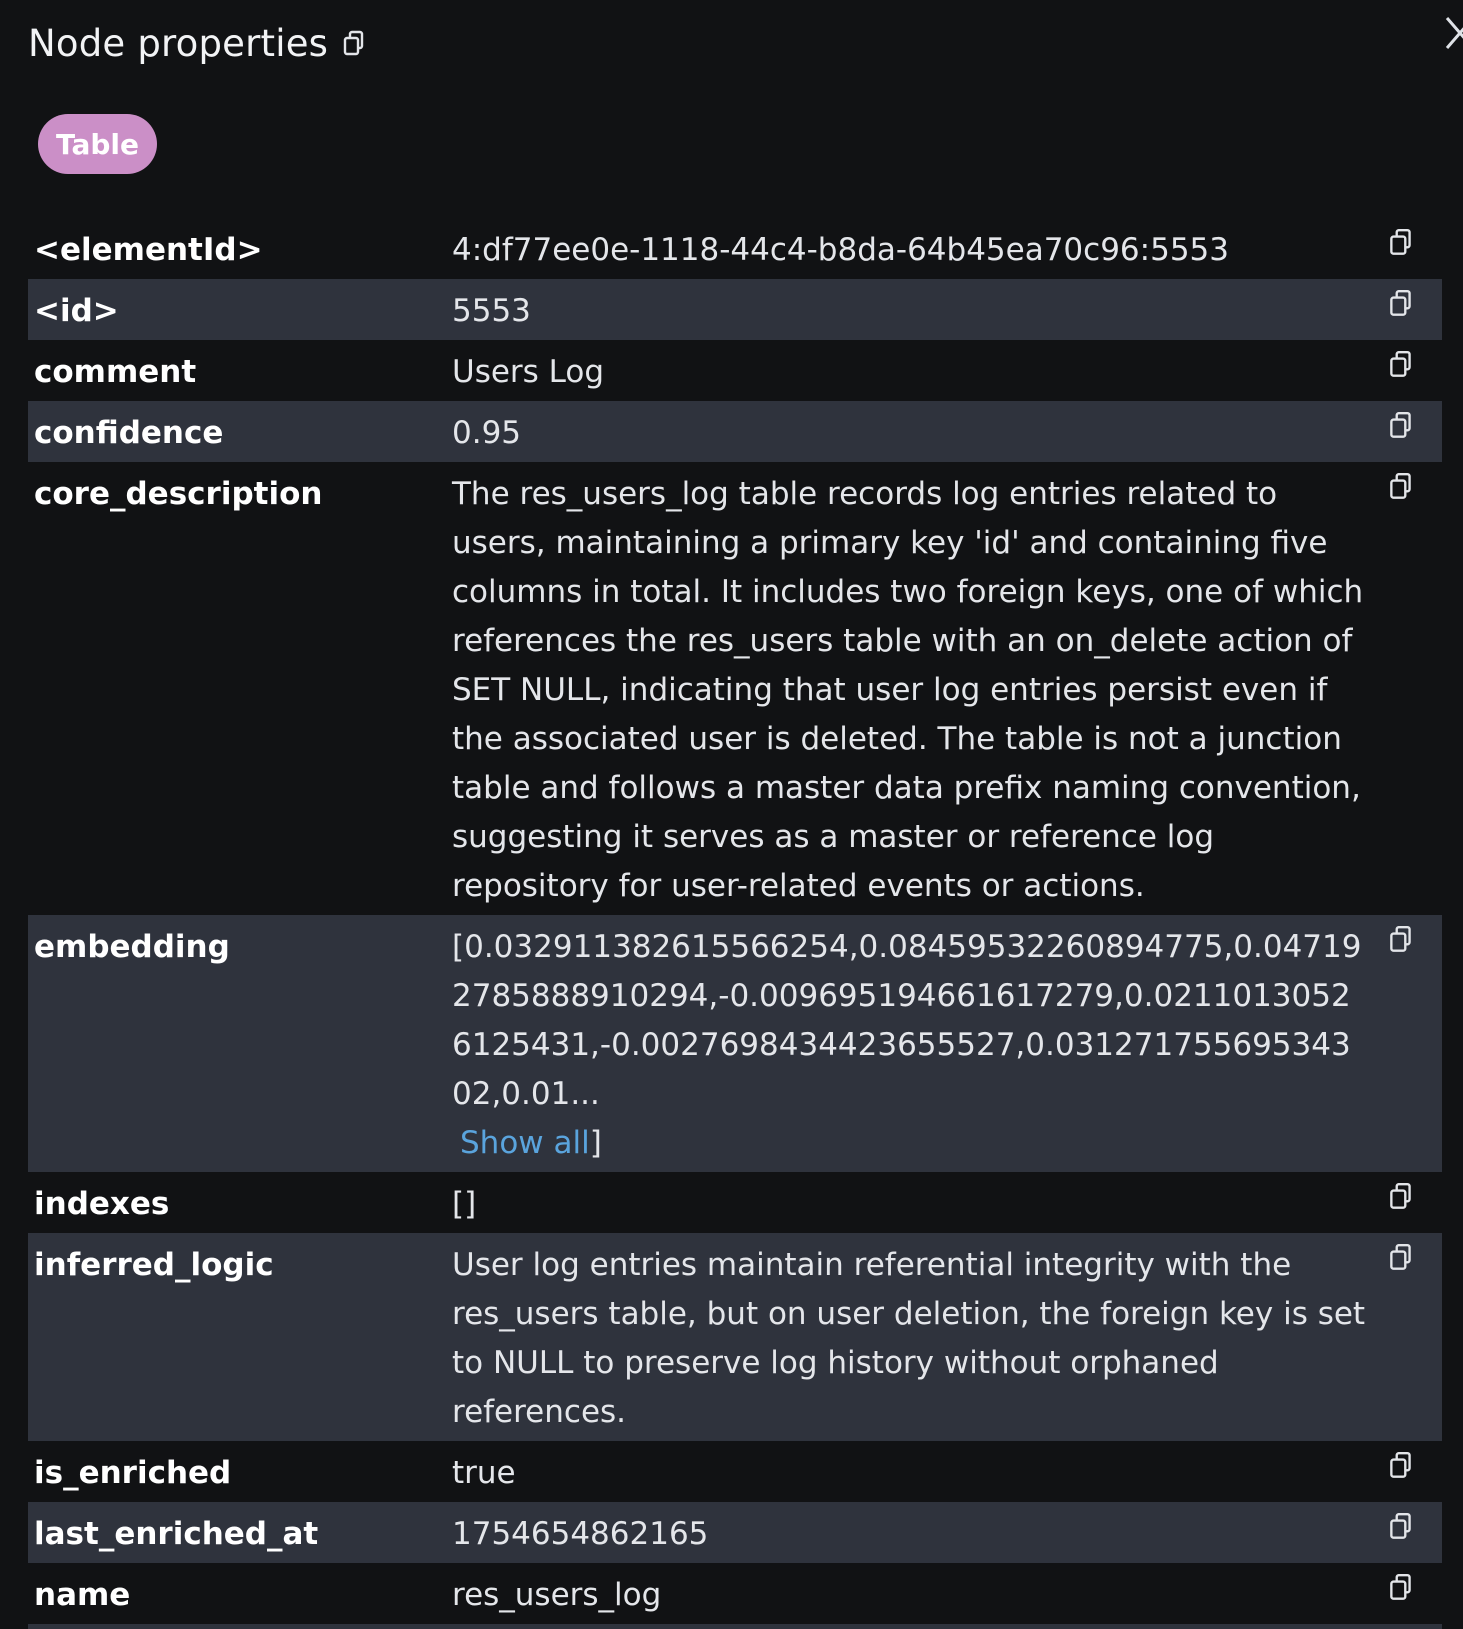 This screenshot has height=1629, width=1463. Describe the element at coordinates (735, 1532) in the screenshot. I see `property-row: last_enriched_at 1754654862165` at that location.